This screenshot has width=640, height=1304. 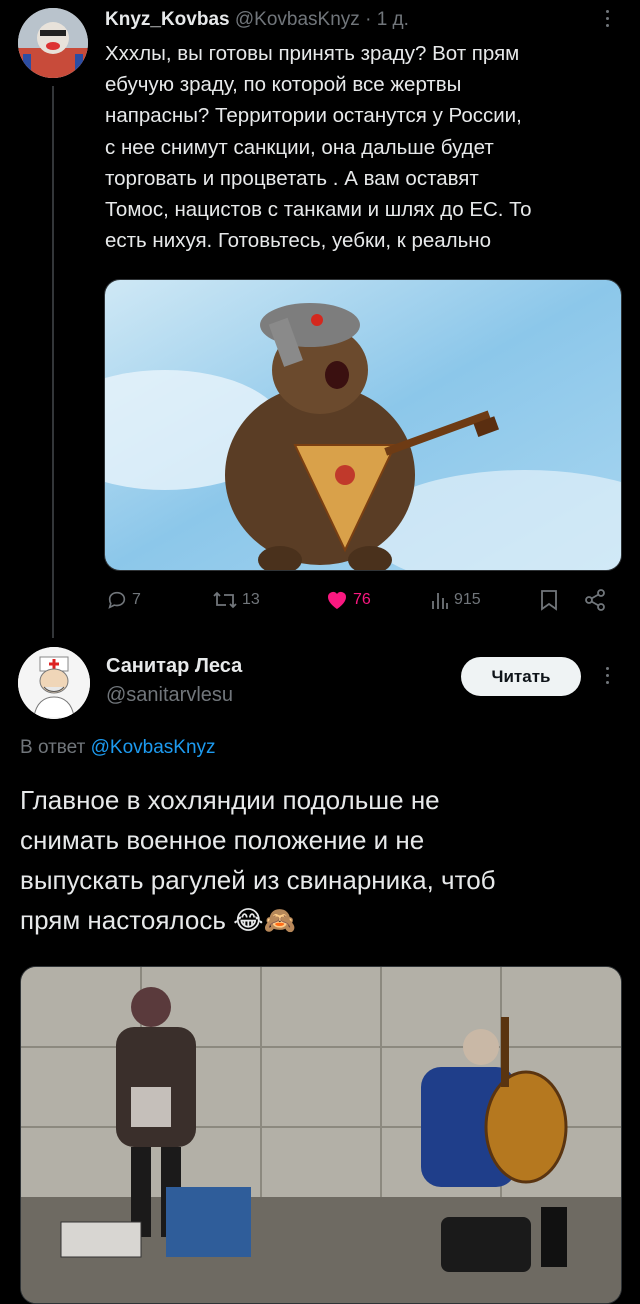 I want to click on reply-prefix: В ответ, so click(x=53, y=747).